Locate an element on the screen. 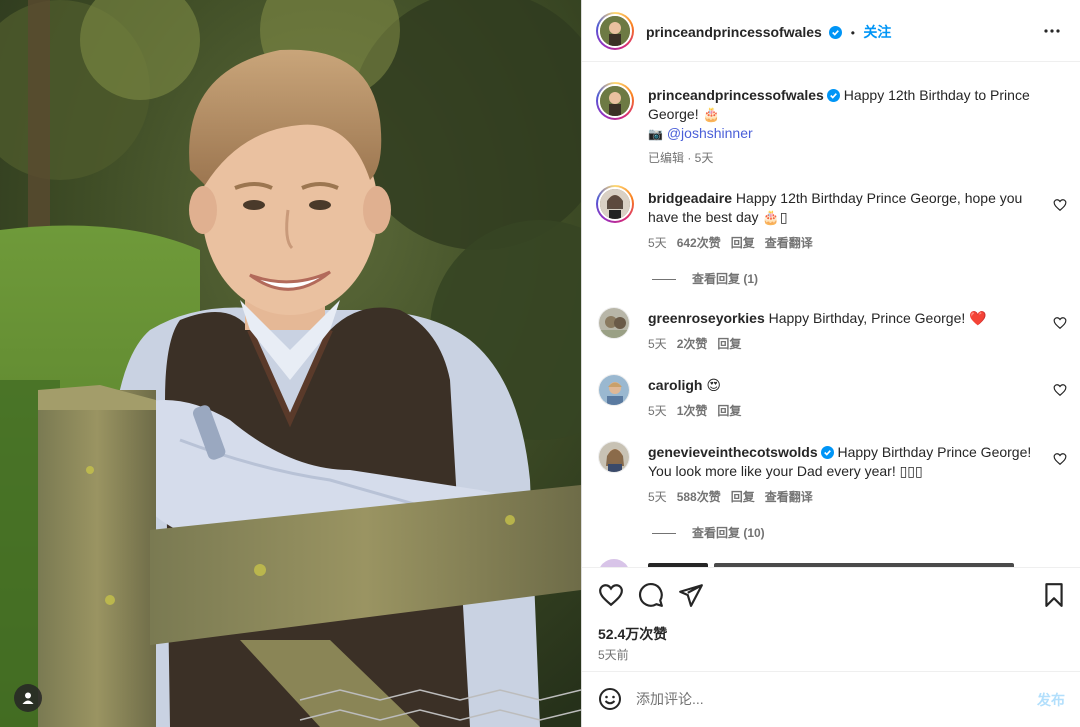 This screenshot has height=727, width=1080. comment-item: caroligh 😍 5天 1次赞 回复 is located at coordinates (831, 400).